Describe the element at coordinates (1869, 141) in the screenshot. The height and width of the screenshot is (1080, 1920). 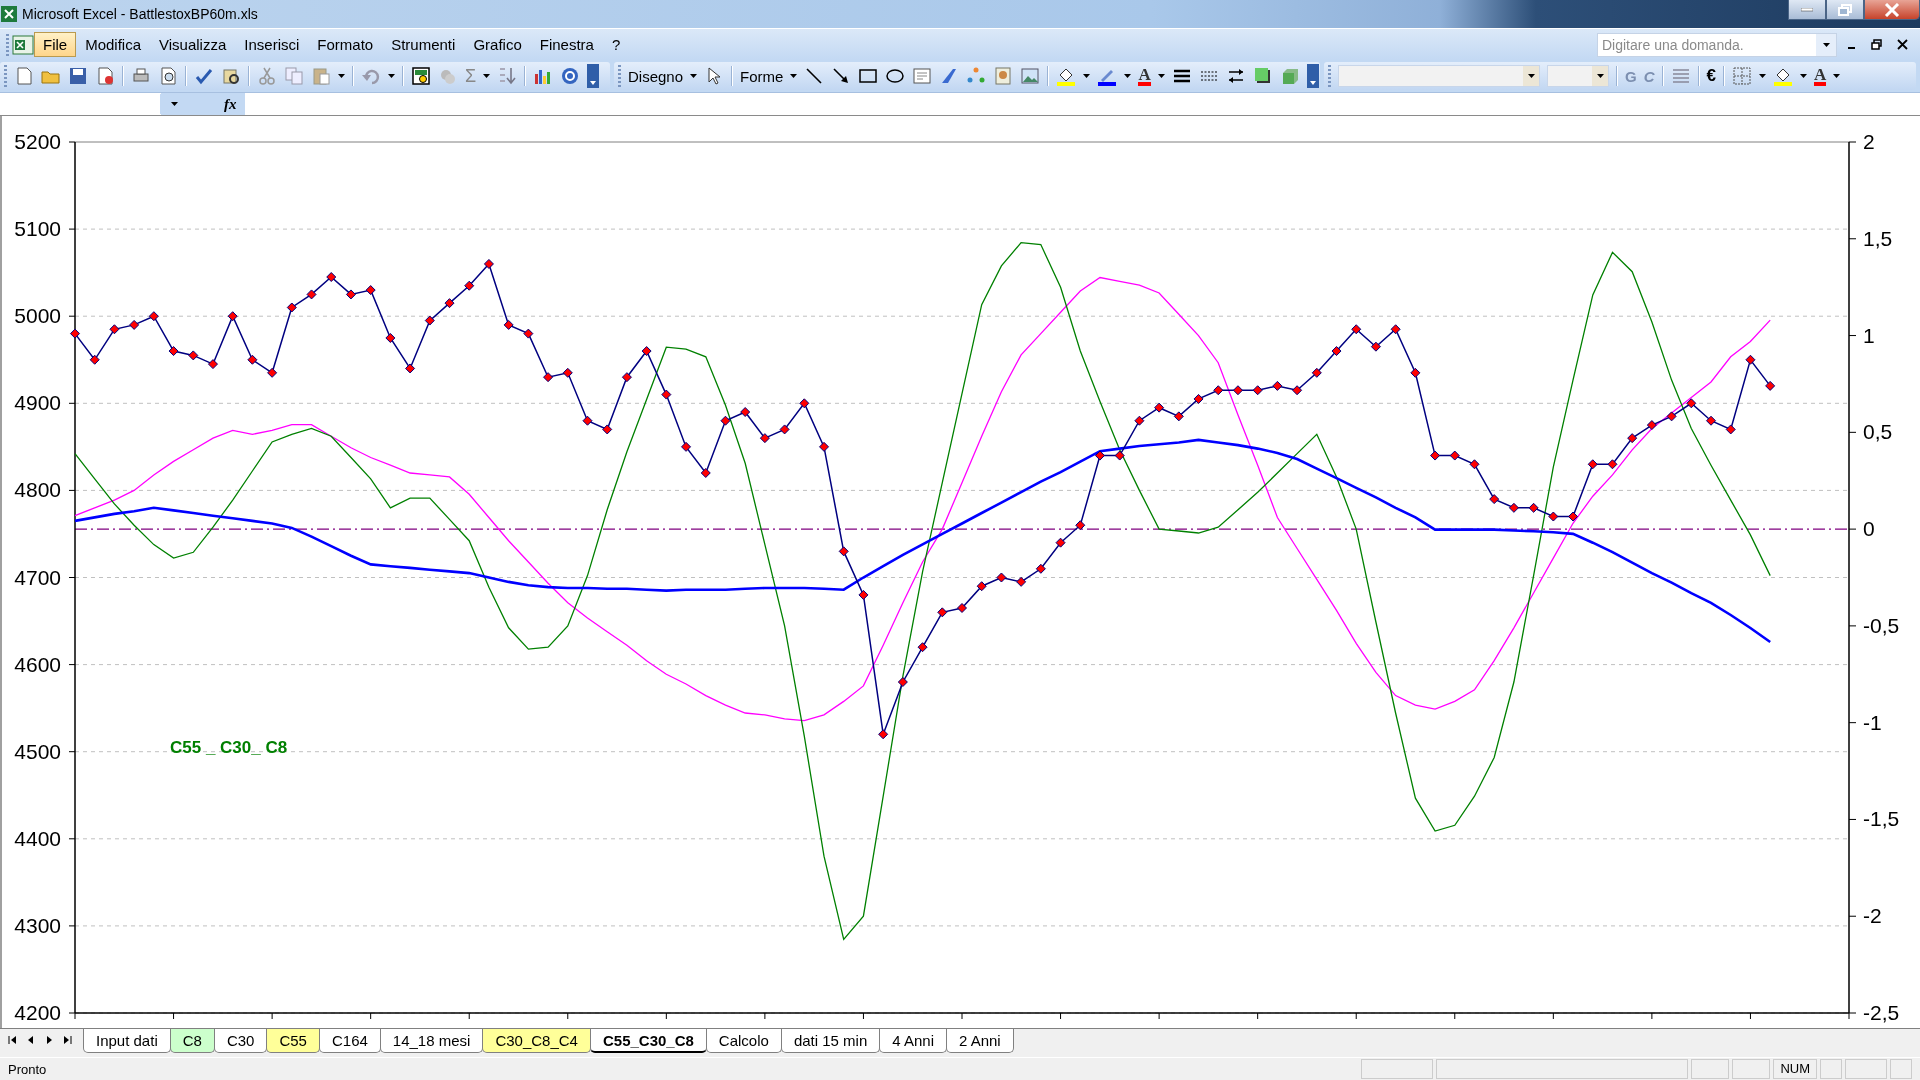
I see `axis-label: 2` at that location.